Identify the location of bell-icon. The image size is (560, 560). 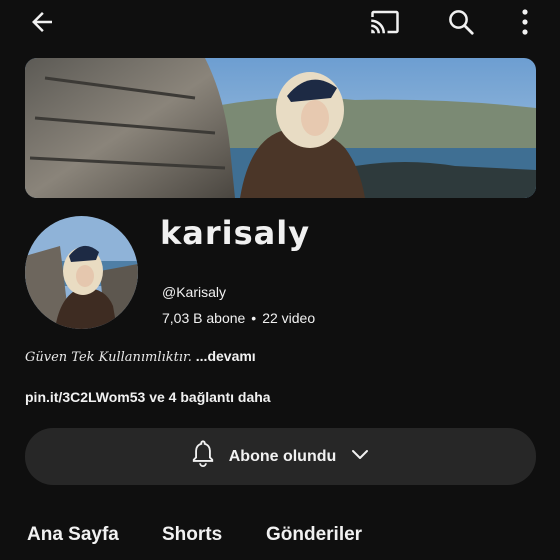
(203, 456).